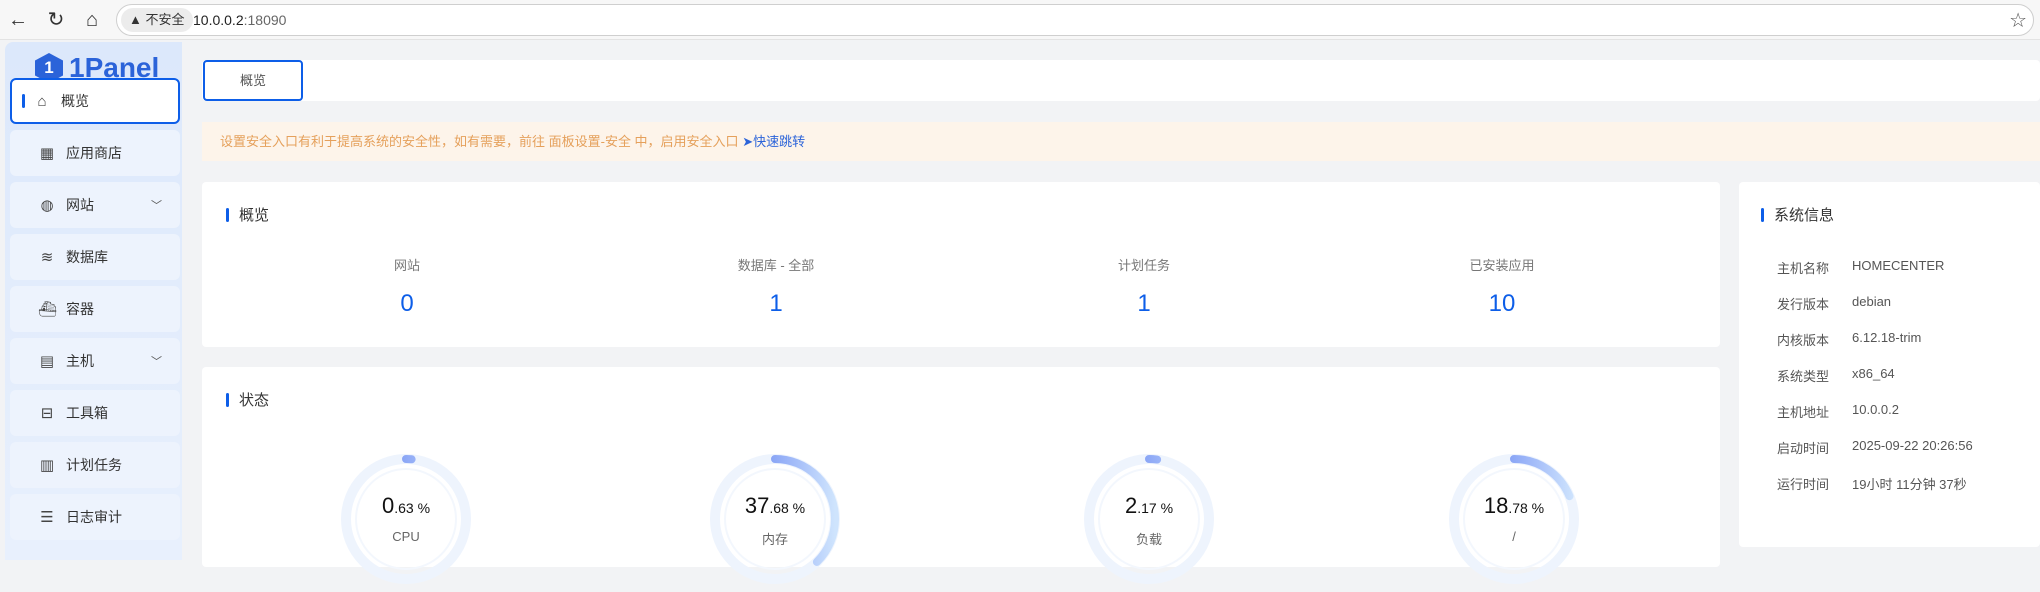  What do you see at coordinates (47, 517) in the screenshot?
I see `log-icon: ☰` at bounding box center [47, 517].